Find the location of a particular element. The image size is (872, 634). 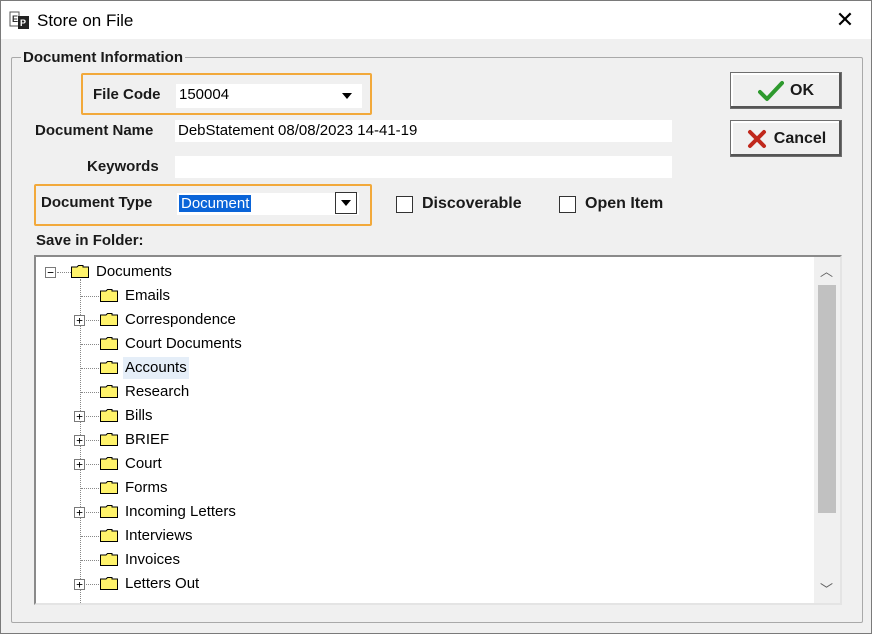

ok-label: OK is located at coordinates (802, 90).